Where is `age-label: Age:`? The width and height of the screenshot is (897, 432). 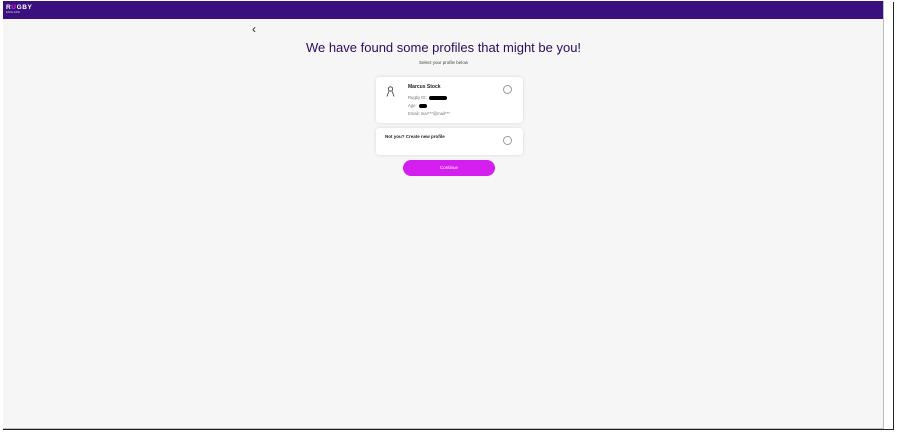 age-label: Age: is located at coordinates (412, 105).